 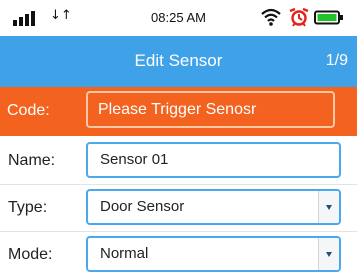 What do you see at coordinates (213, 160) in the screenshot?
I see `name-input: Sensor 01` at bounding box center [213, 160].